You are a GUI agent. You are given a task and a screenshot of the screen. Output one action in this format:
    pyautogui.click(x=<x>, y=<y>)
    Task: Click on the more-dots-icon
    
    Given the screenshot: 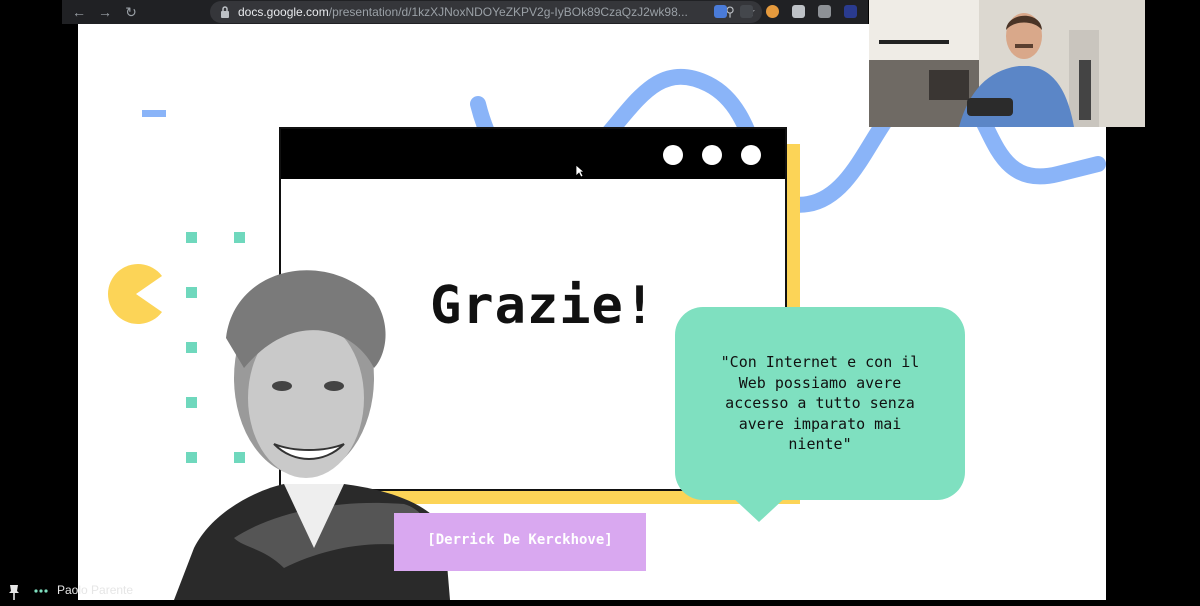 What is the action you would take?
    pyautogui.click(x=41, y=591)
    